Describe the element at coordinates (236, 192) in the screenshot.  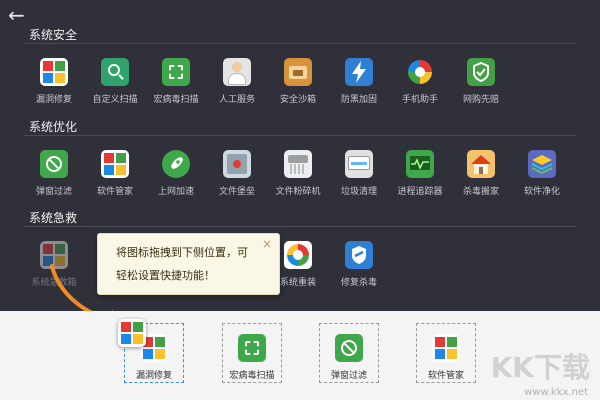
I see `tool-label: 文件堡垒` at that location.